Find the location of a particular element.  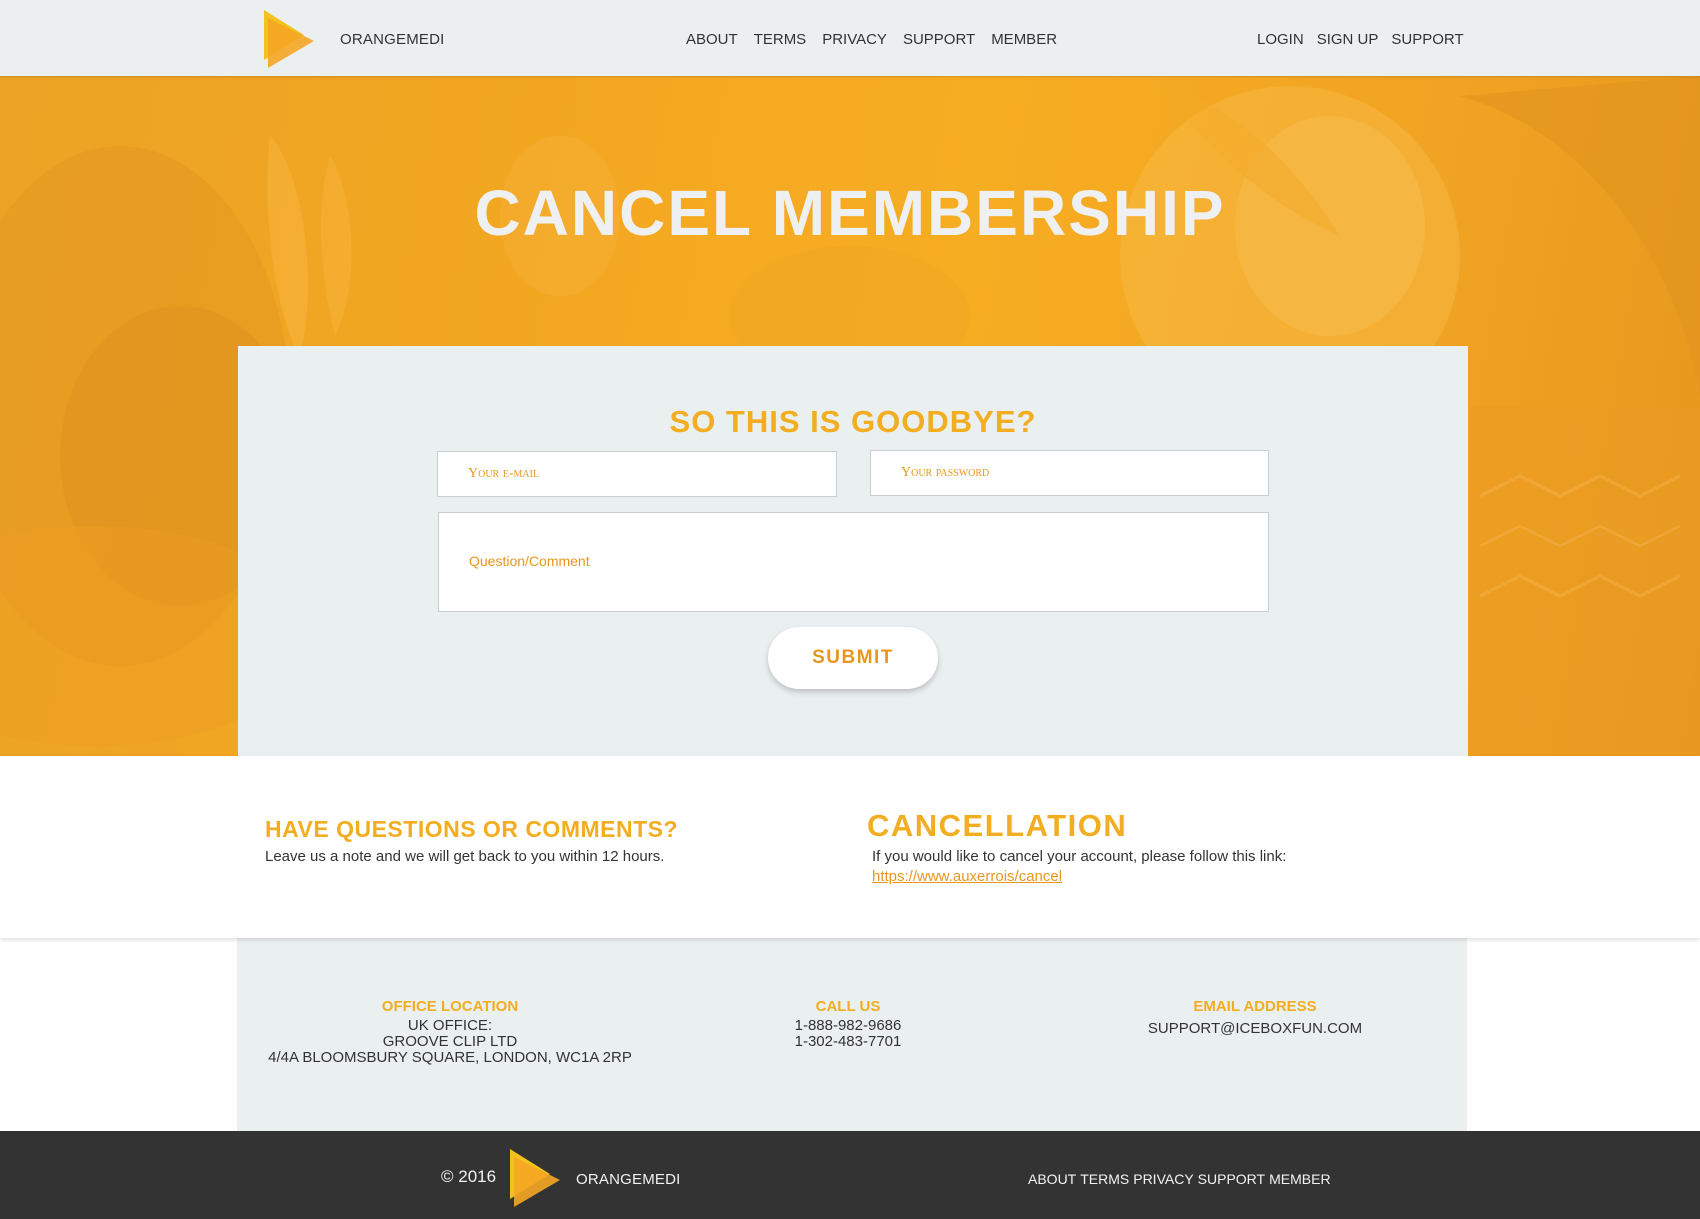

main-nav: ABOUT TERMS PRIVACY SUPPORT MEMBER is located at coordinates (871, 39).